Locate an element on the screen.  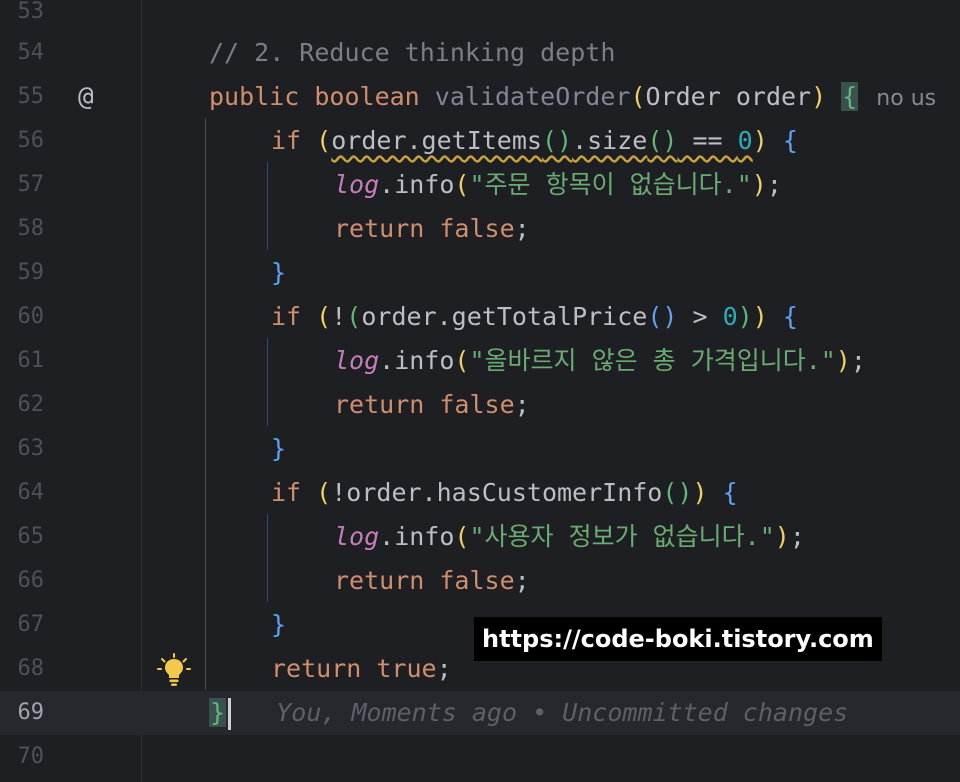
line-number: 59 is located at coordinates (22, 273).